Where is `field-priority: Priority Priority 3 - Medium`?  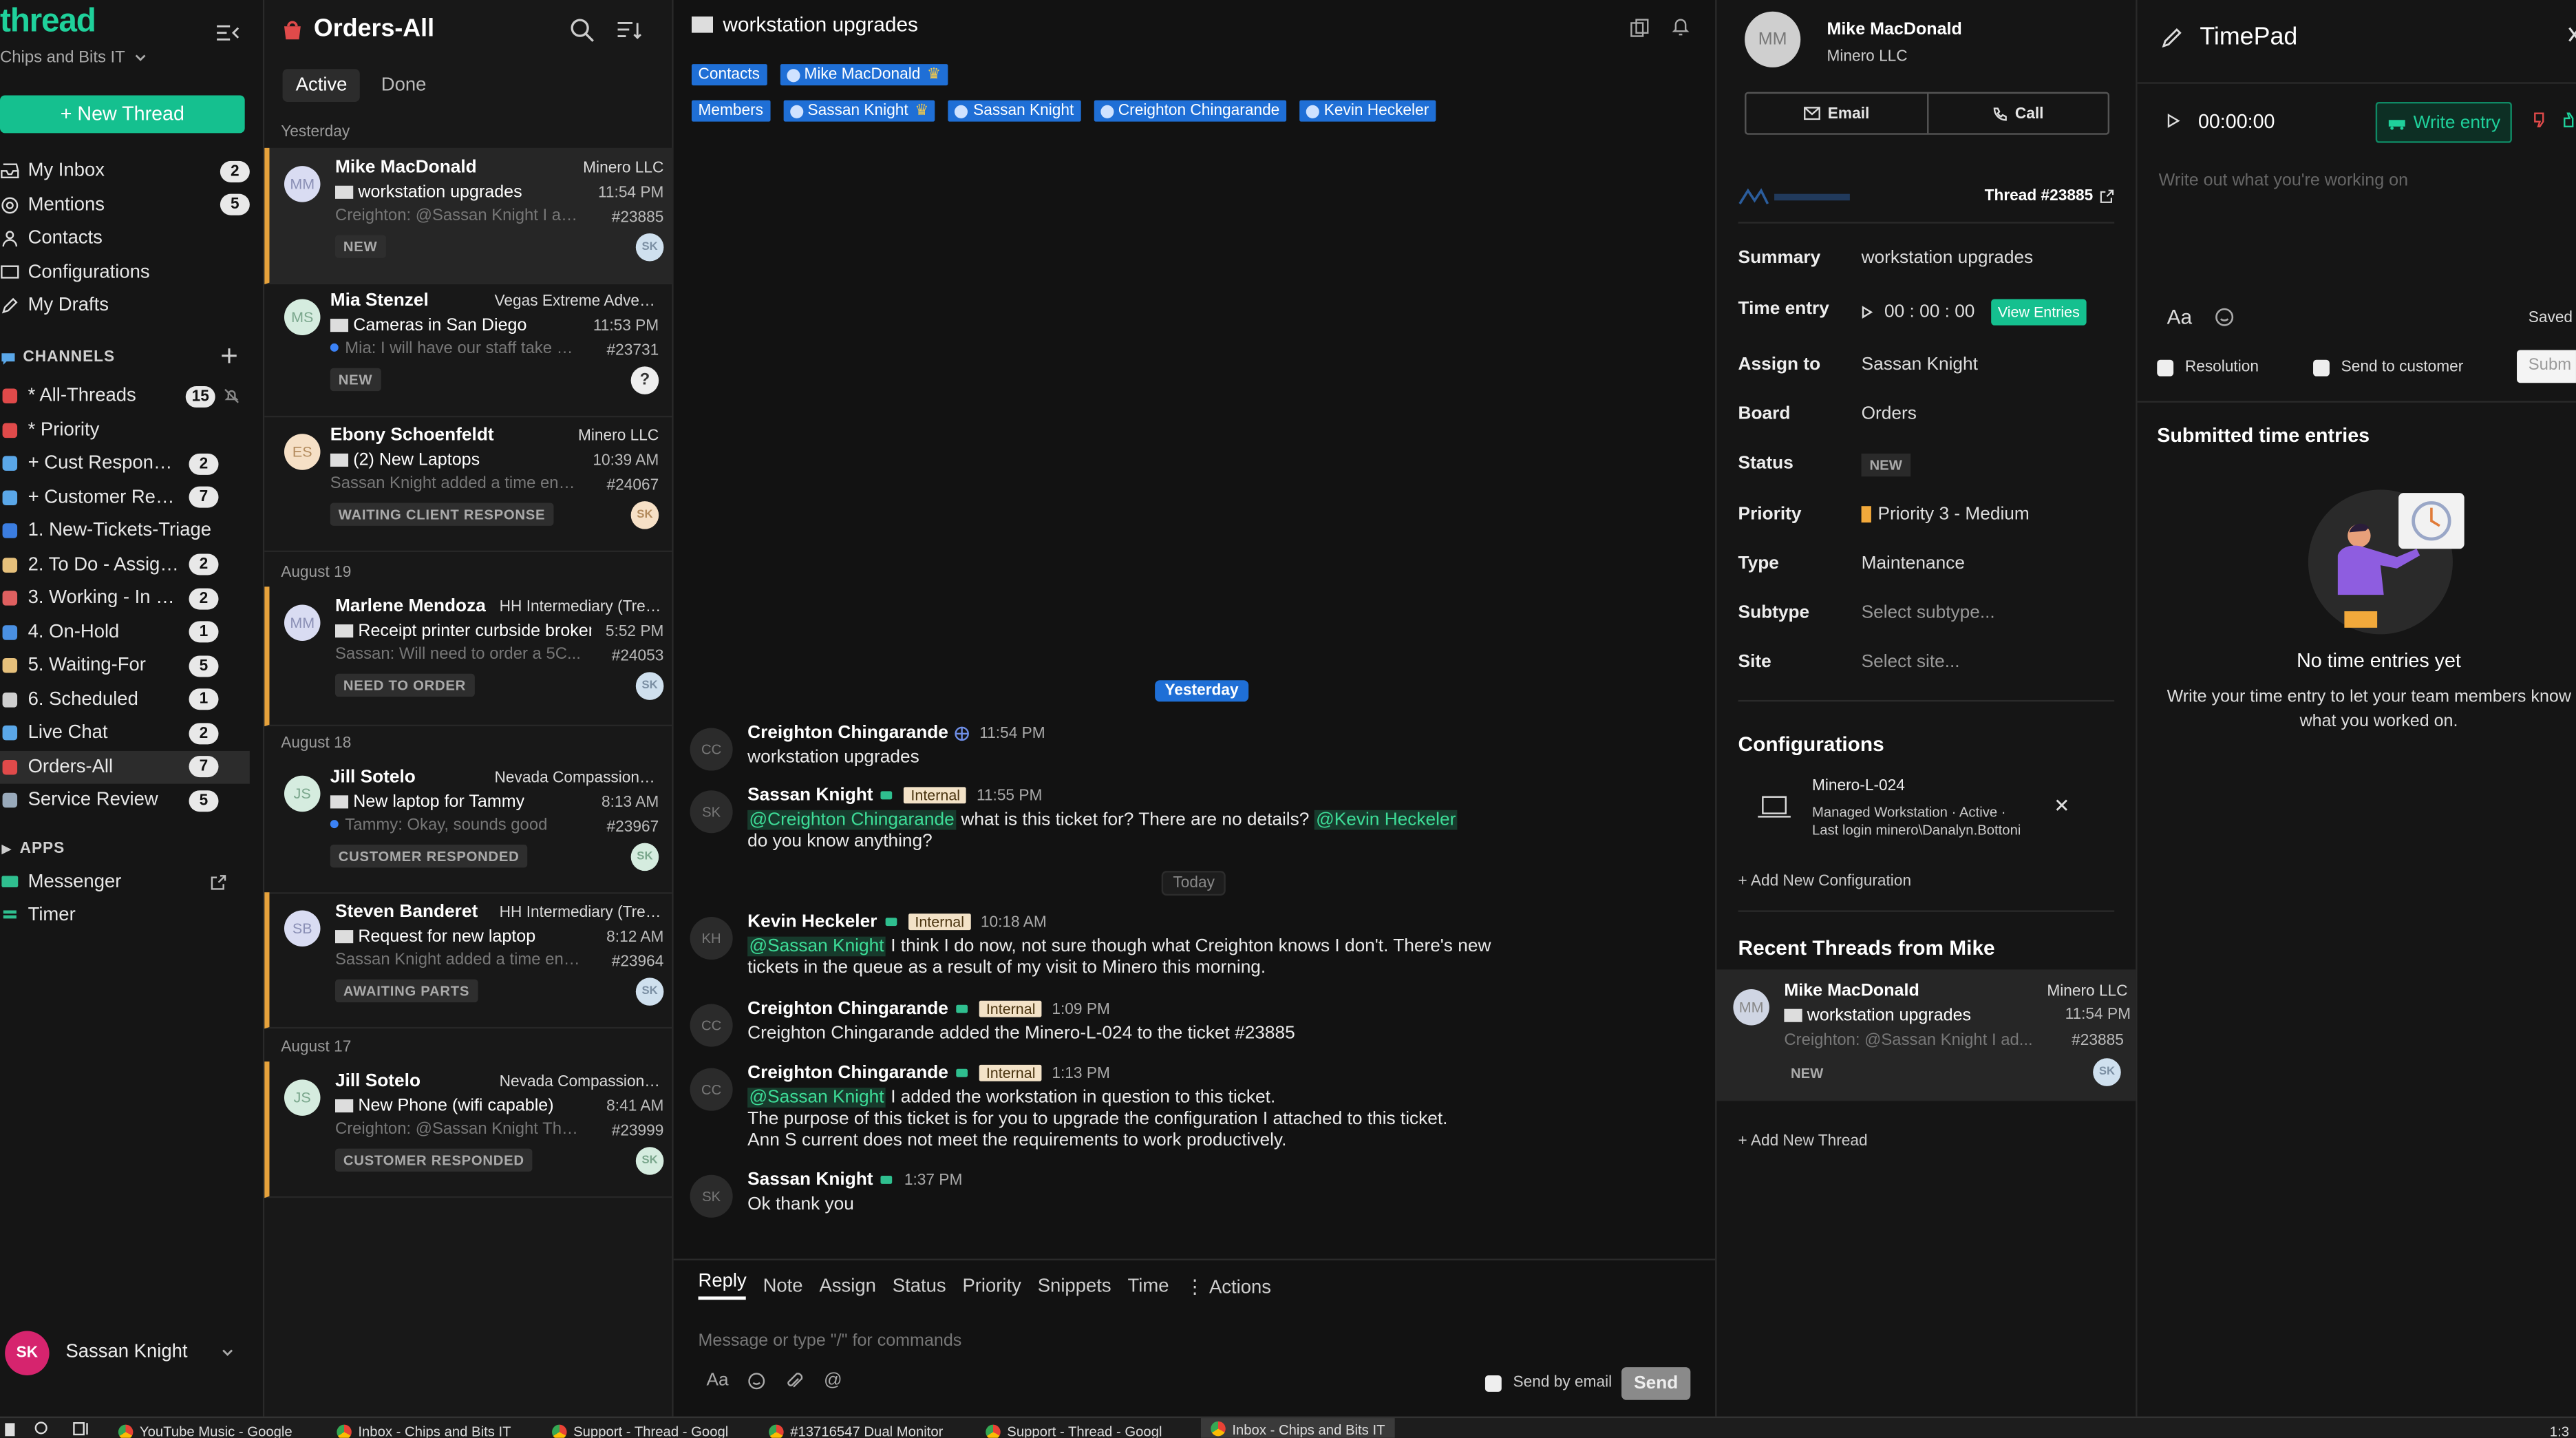 field-priority: Priority Priority 3 - Medium is located at coordinates (1931, 515).